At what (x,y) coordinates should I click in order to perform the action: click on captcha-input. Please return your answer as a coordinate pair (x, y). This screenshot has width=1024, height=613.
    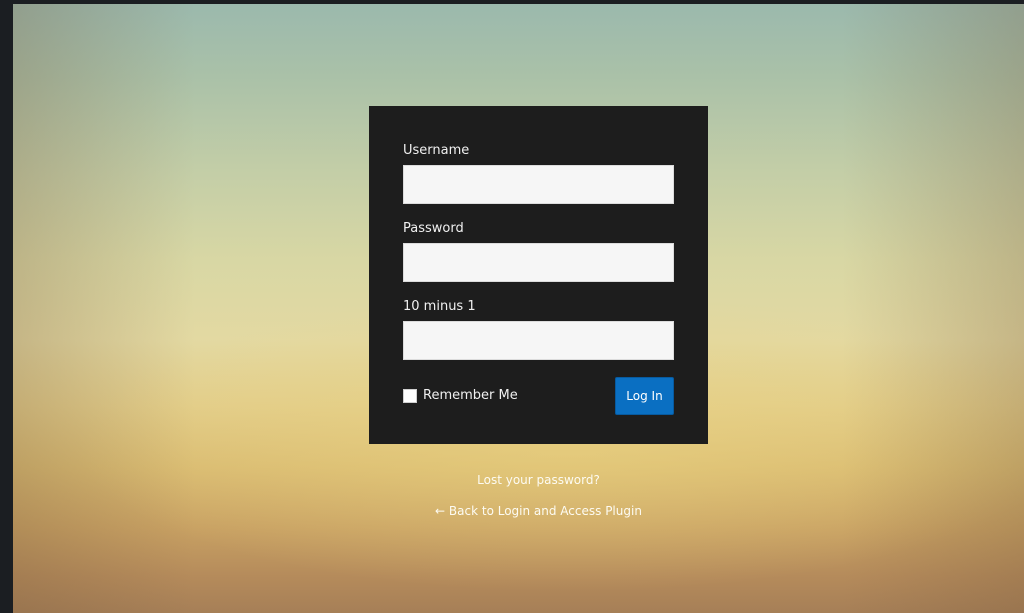
    Looking at the image, I should click on (538, 340).